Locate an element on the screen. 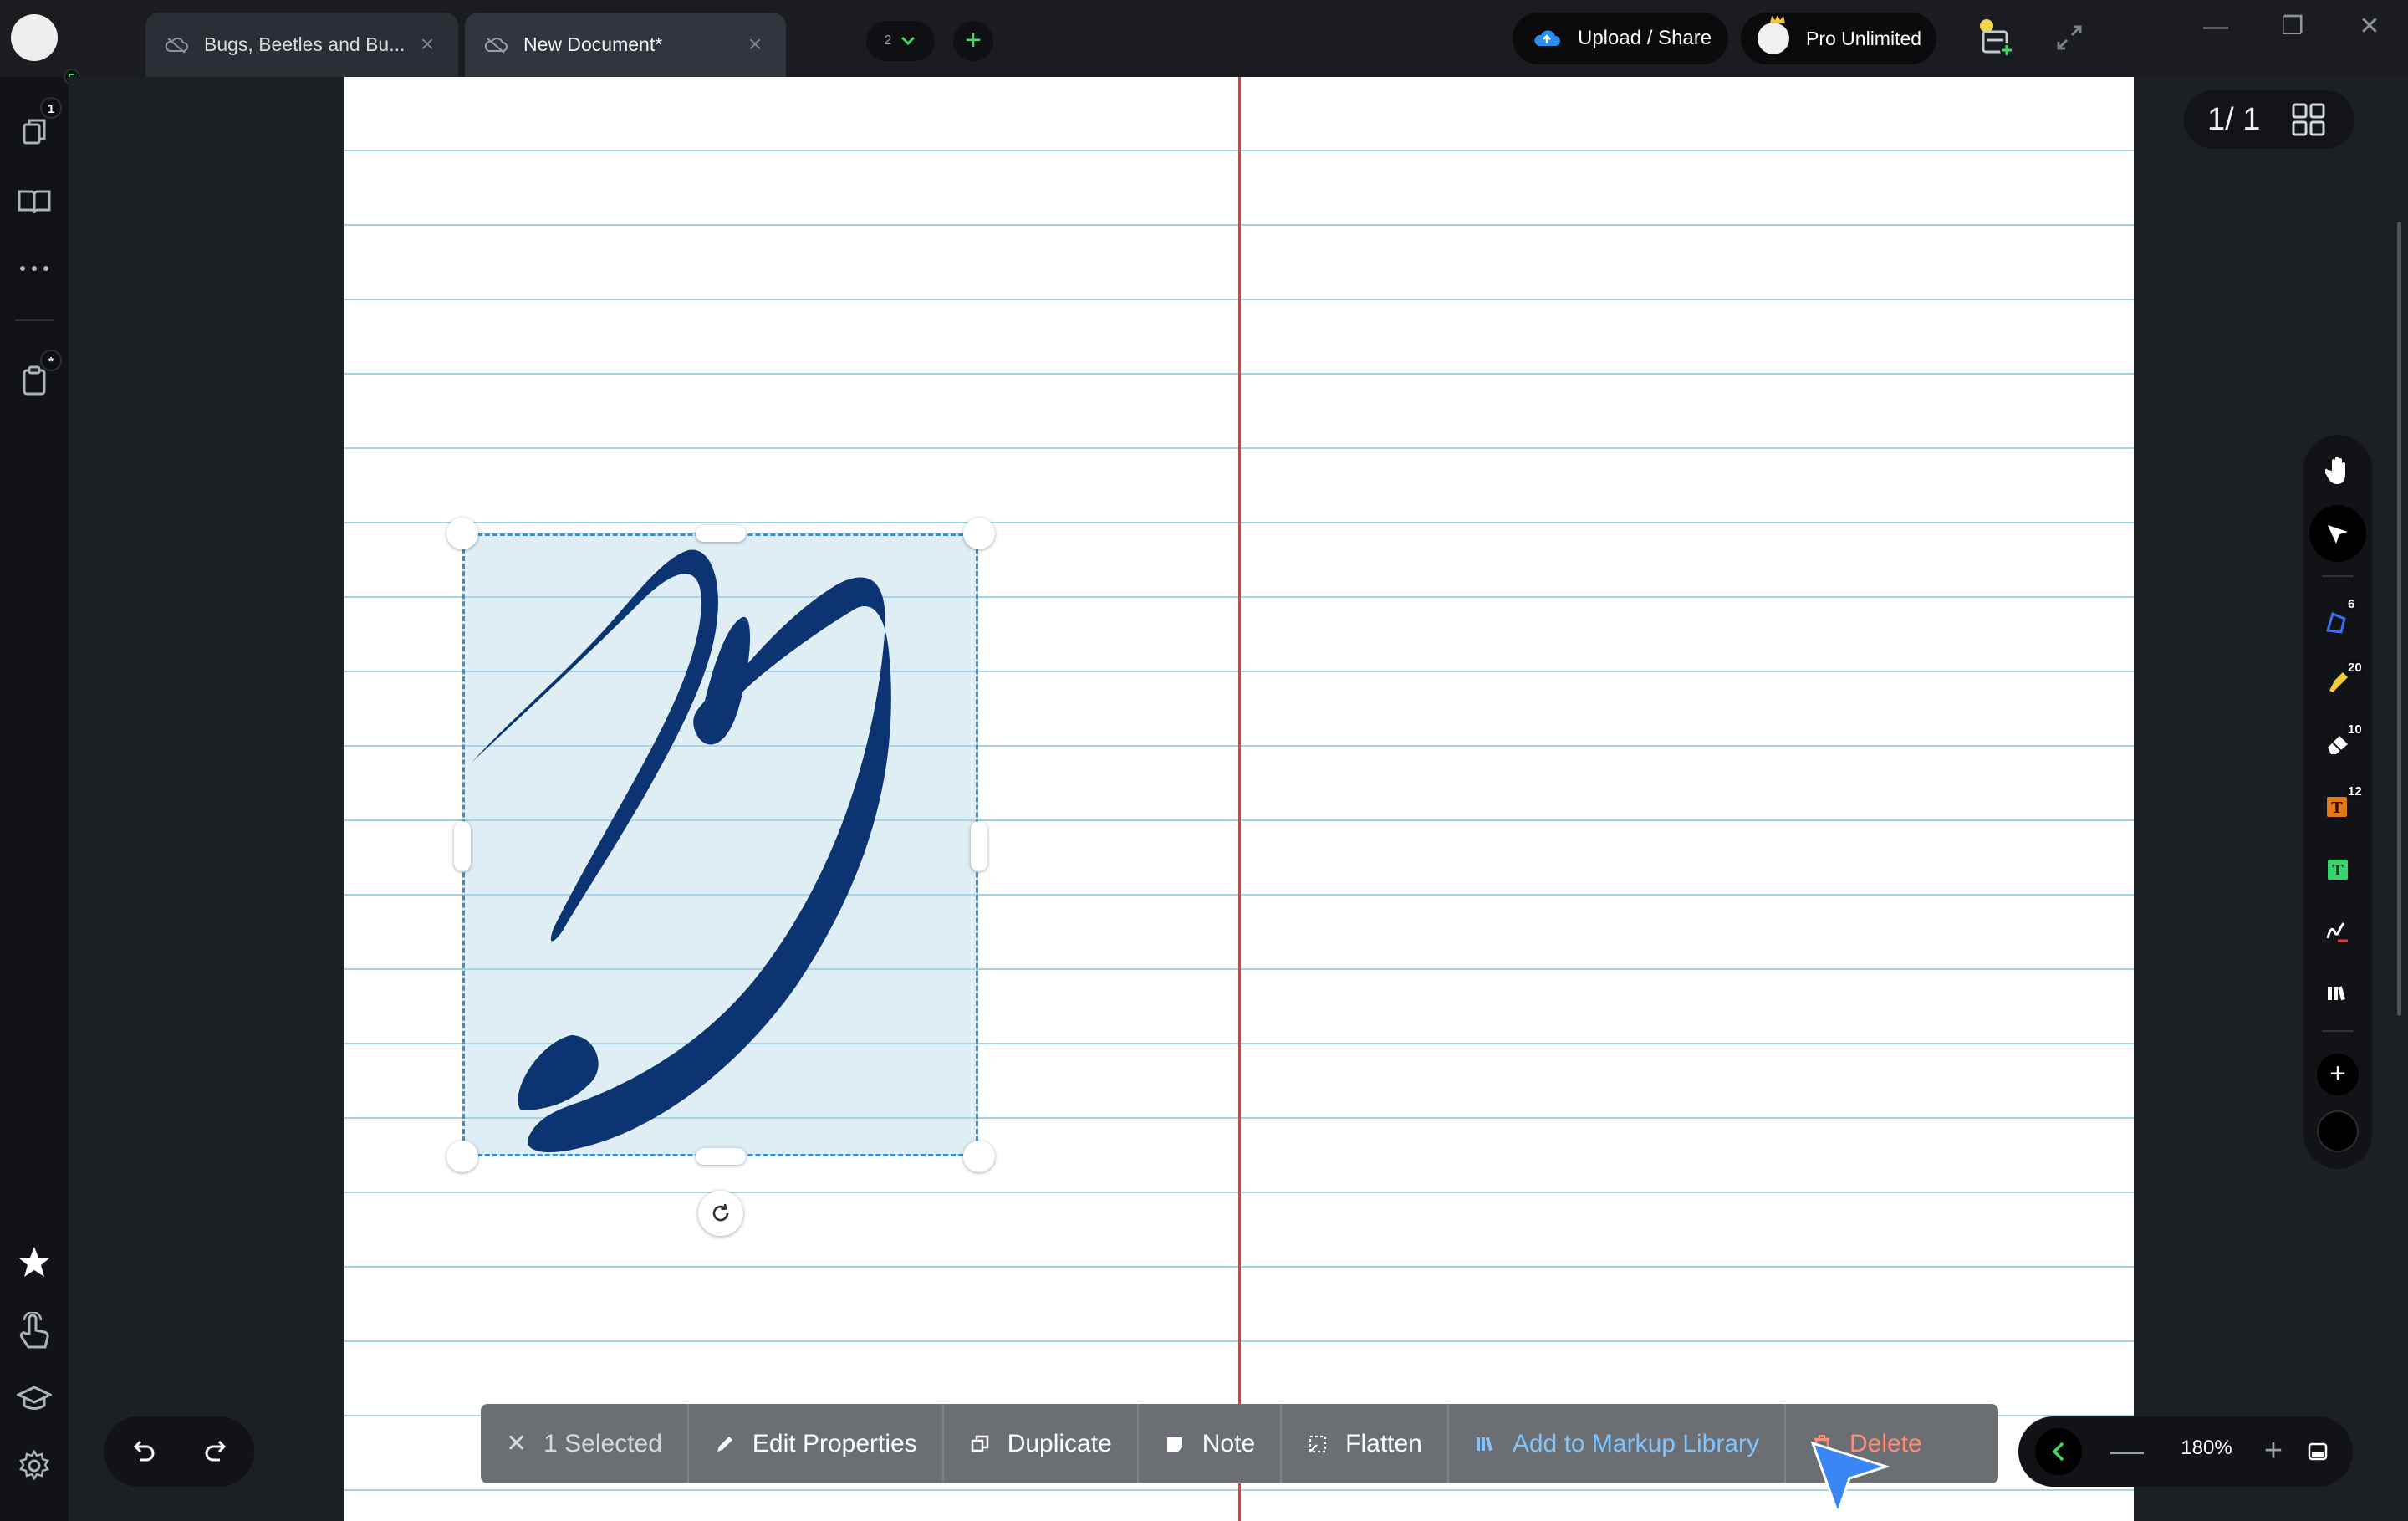 The height and width of the screenshot is (1521, 2408). pages-badge: 1 is located at coordinates (51, 108).